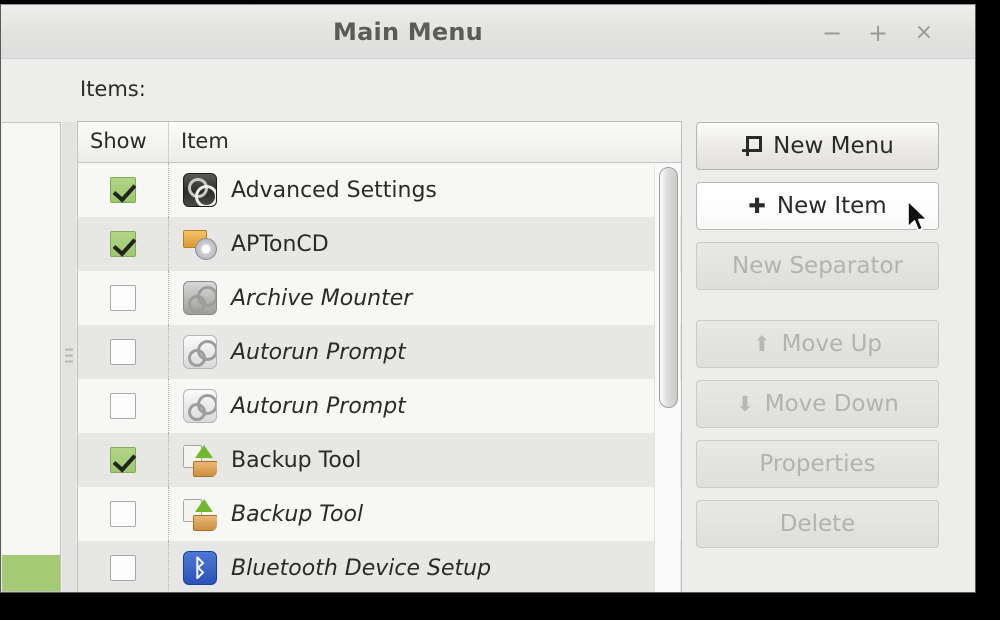 This screenshot has width=1000, height=620. I want to click on properties-label: Properties, so click(817, 464).